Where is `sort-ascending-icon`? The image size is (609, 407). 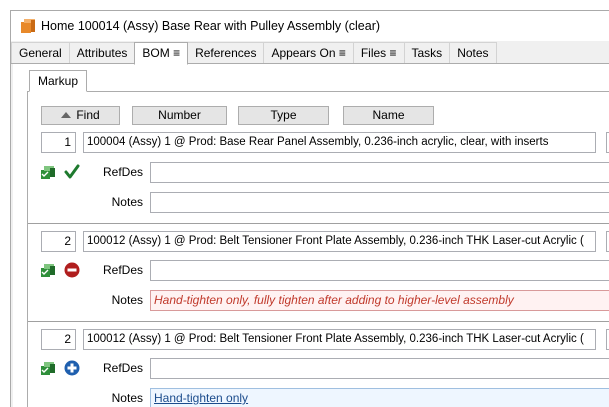 sort-ascending-icon is located at coordinates (66, 115).